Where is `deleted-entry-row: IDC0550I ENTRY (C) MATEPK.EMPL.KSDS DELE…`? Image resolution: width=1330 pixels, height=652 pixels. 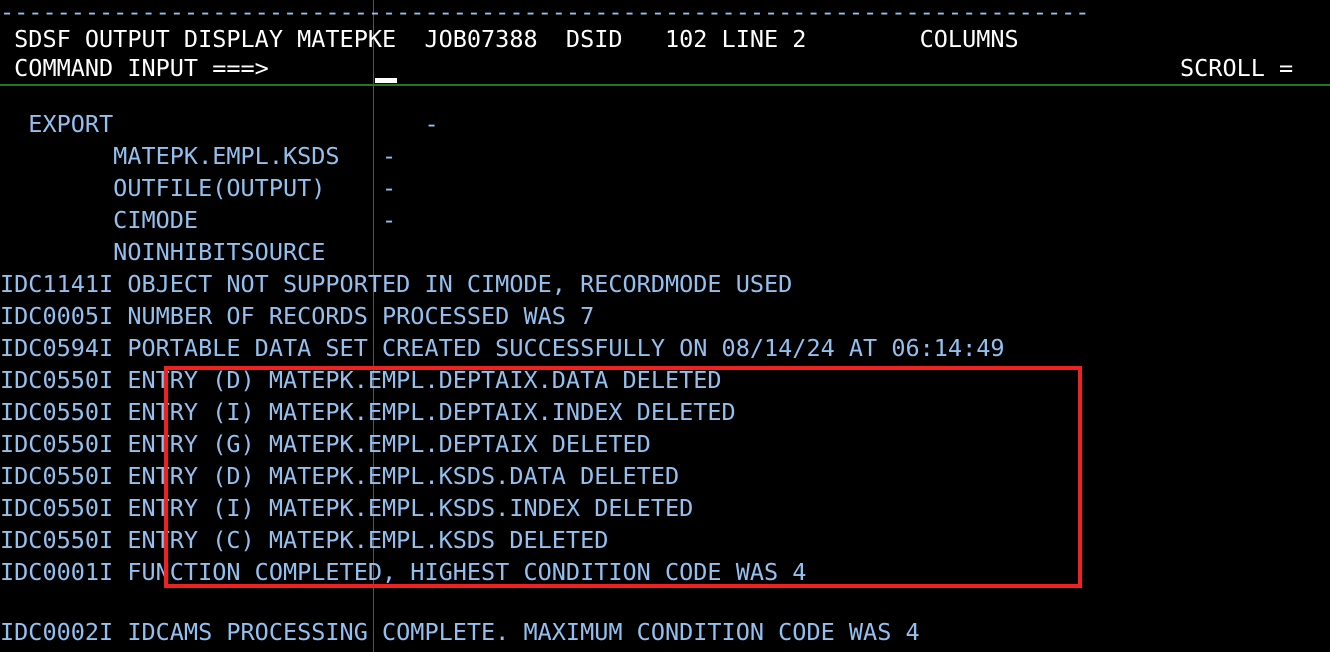 deleted-entry-row: IDC0550I ENTRY (C) MATEPK.EMPL.KSDS DELE… is located at coordinates (304, 540).